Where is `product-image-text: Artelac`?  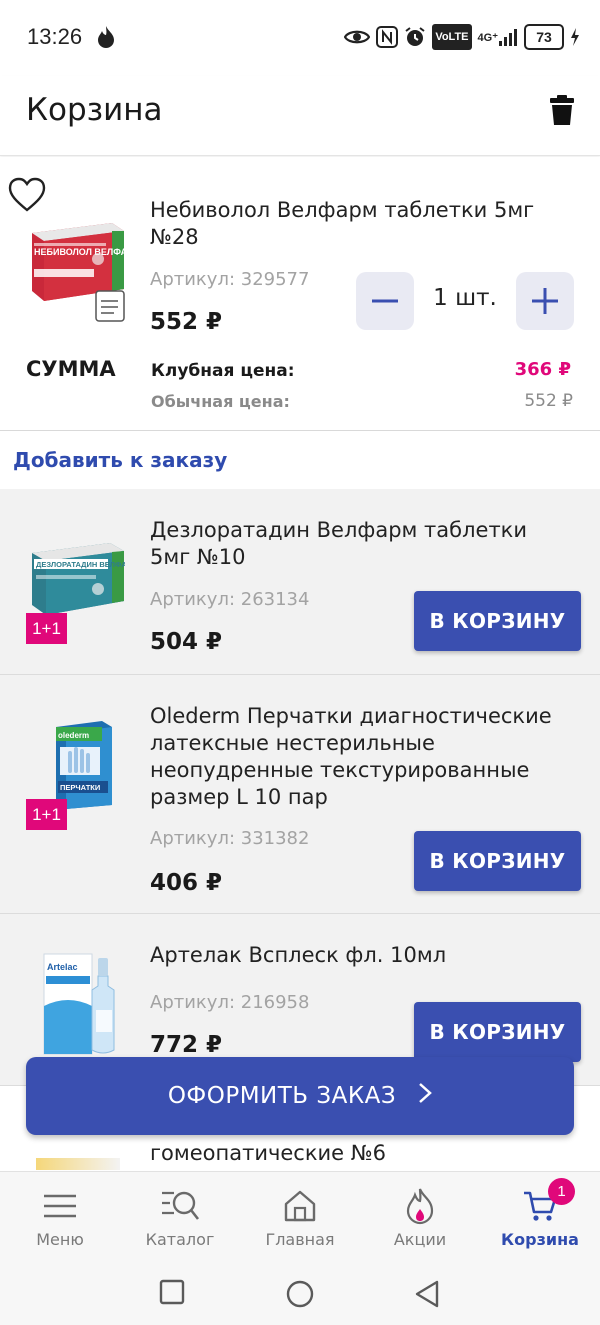 product-image-text: Artelac is located at coordinates (62, 967).